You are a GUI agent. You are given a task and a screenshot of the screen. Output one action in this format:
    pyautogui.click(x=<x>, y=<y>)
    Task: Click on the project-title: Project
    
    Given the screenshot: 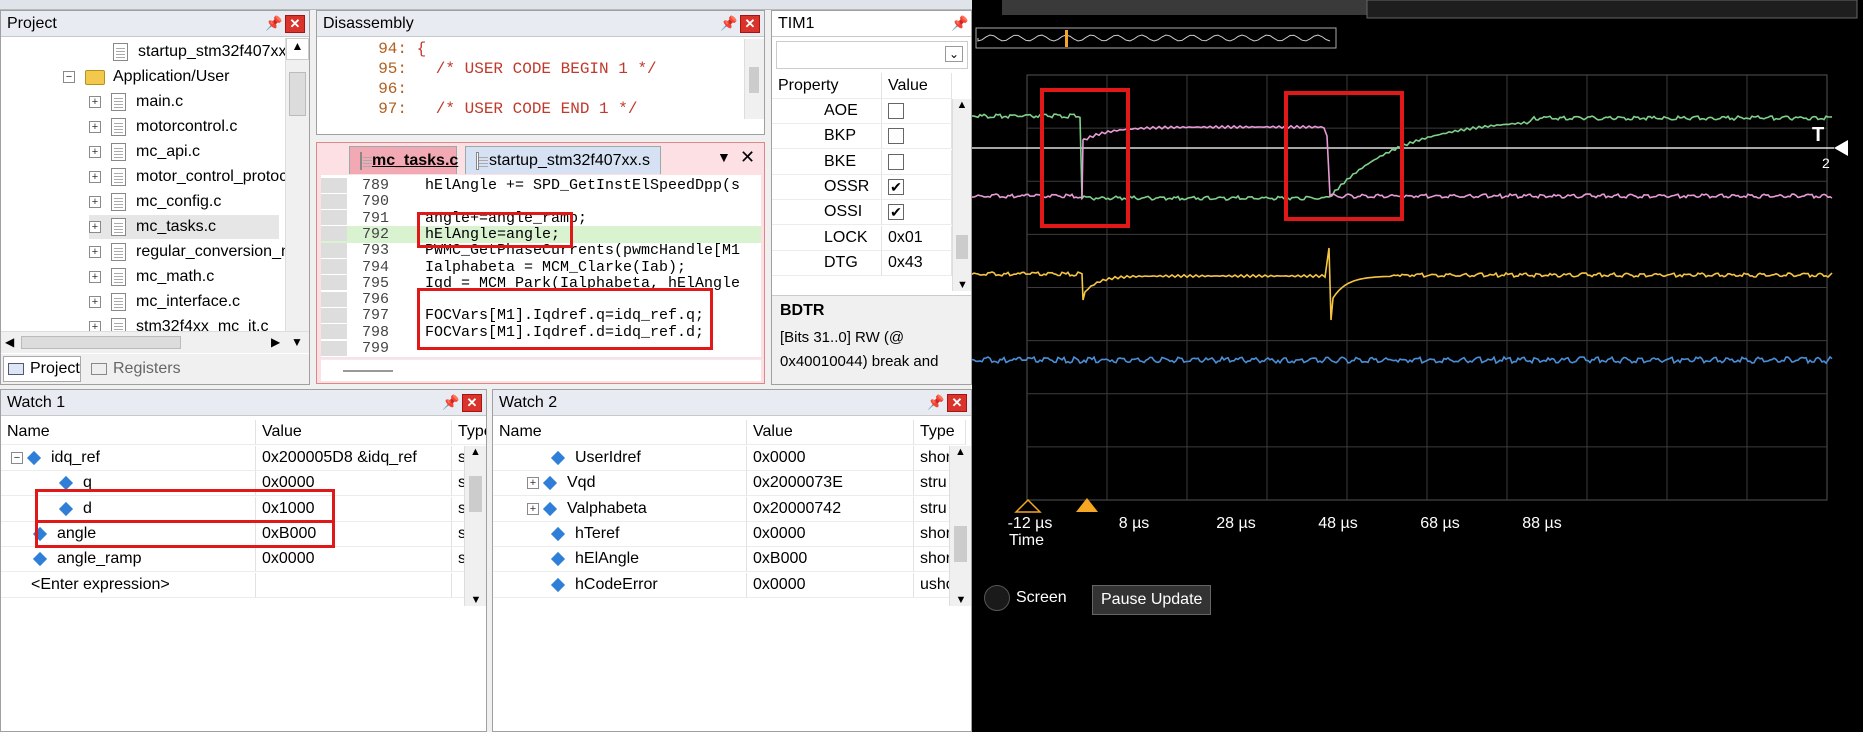 What is the action you would take?
    pyautogui.click(x=32, y=23)
    